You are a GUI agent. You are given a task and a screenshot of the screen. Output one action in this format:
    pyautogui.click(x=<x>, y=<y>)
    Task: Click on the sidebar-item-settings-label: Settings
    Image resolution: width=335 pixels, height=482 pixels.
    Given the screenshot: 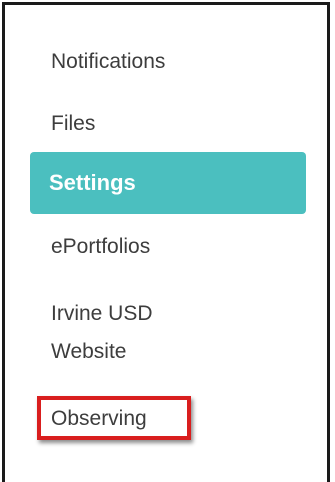 What is the action you would take?
    pyautogui.click(x=92, y=182)
    